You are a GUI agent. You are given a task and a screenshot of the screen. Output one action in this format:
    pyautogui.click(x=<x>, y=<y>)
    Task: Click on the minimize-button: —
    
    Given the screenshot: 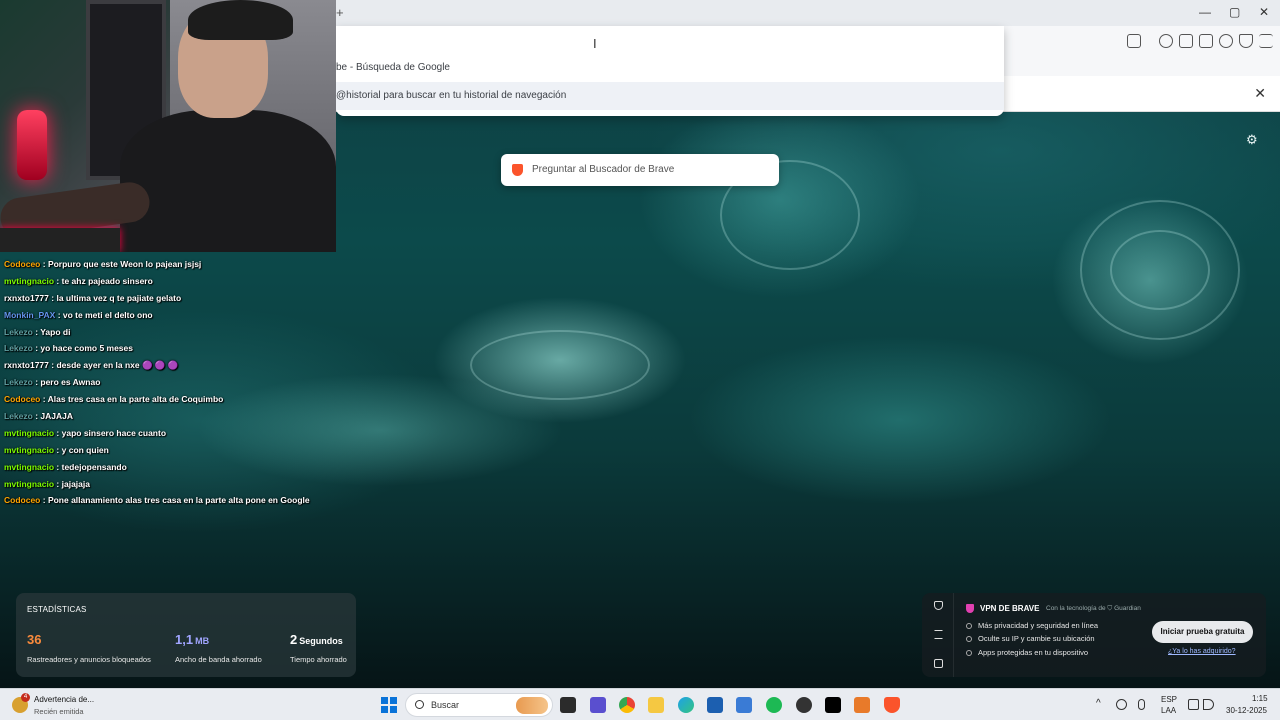 What is the action you would take?
    pyautogui.click(x=1205, y=12)
    